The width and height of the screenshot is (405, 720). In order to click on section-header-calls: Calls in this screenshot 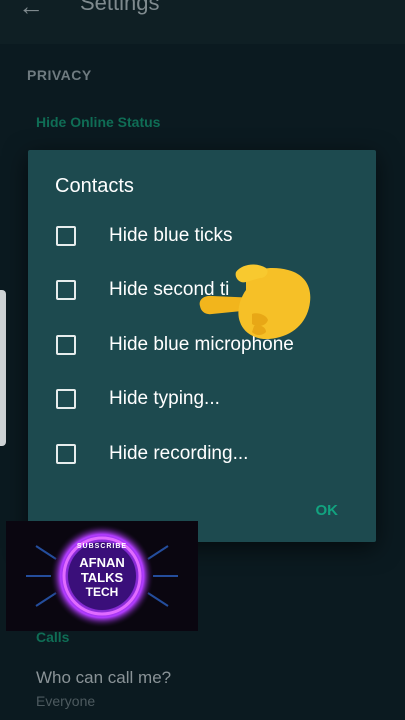, I will do `click(53, 637)`.